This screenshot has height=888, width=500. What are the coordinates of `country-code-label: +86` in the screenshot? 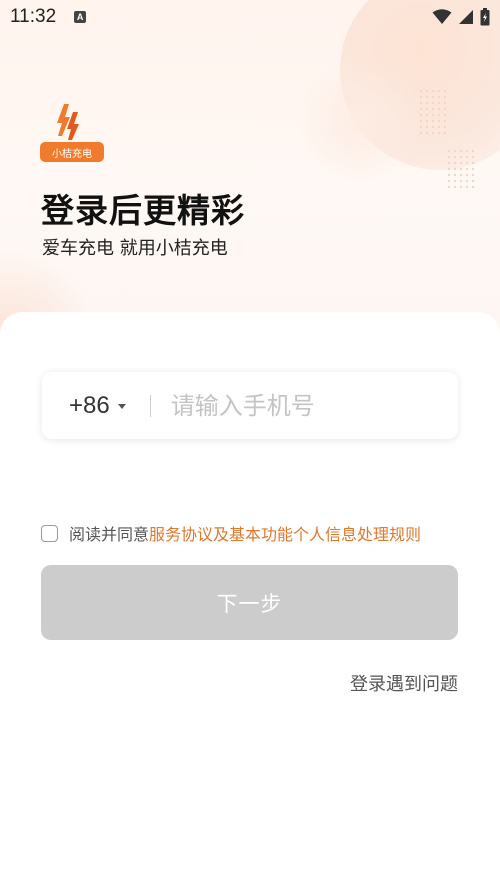 It's located at (89, 405).